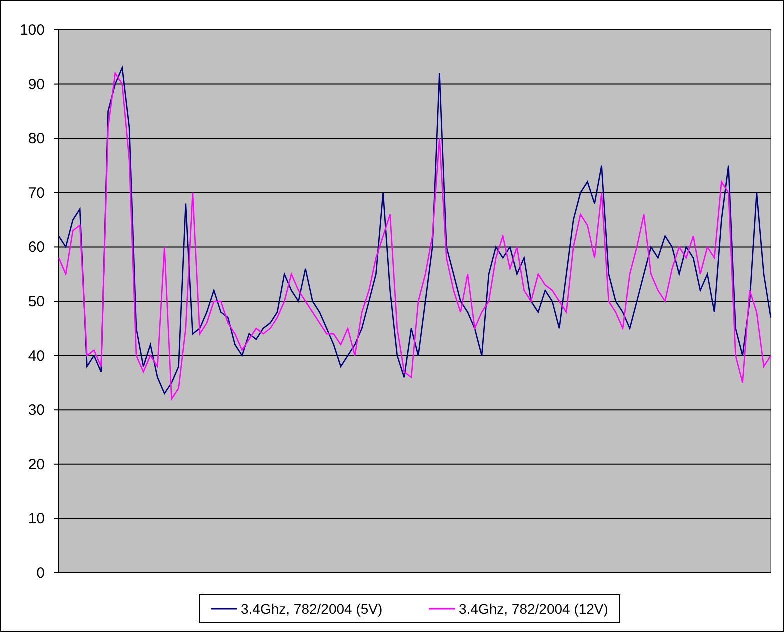 The image size is (784, 632). What do you see at coordinates (36, 519) in the screenshot?
I see `y-tick-label: 10` at bounding box center [36, 519].